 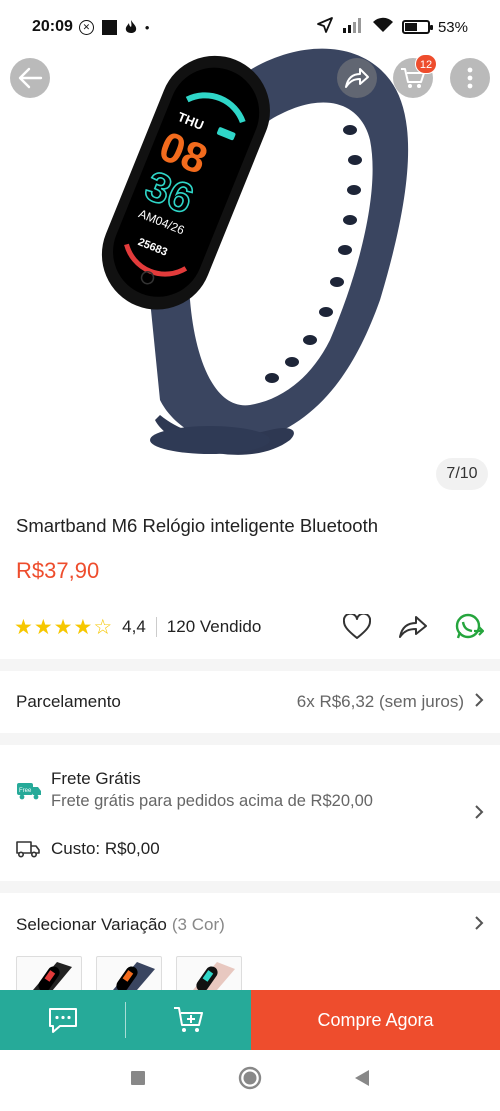 I want to click on installments-row: Parcelamento 6x R$6,32 (sem juros), so click(x=250, y=702).